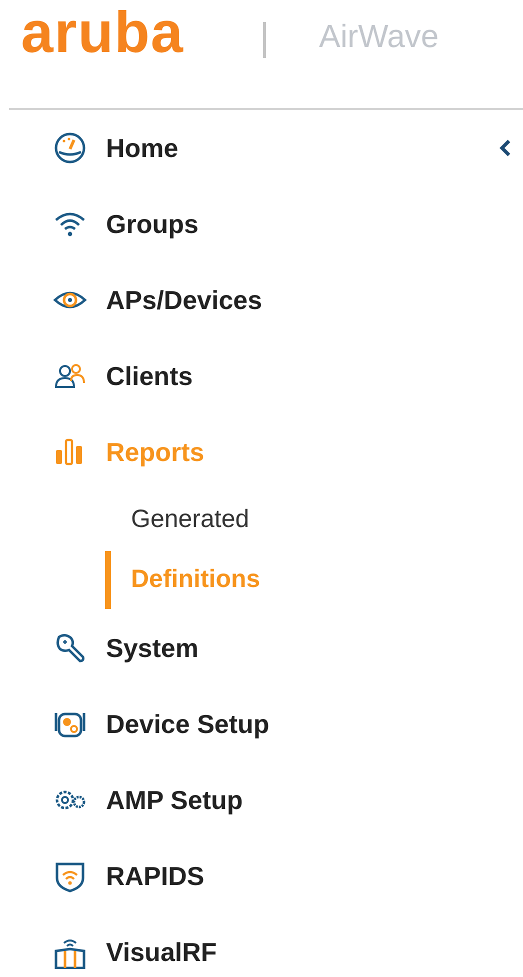 This screenshot has width=523, height=977. I want to click on nav-item: Groups, so click(152, 224).